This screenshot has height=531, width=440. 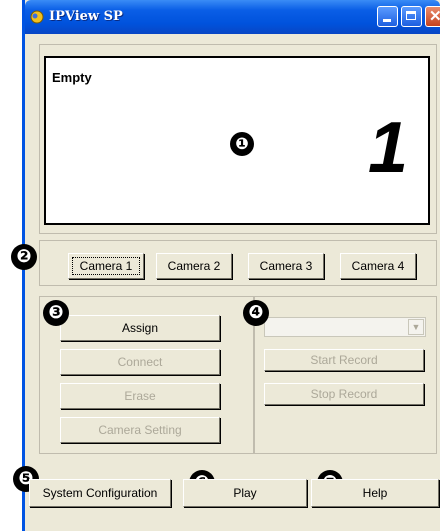 I want to click on record-dropdown: ▼, so click(x=345, y=327).